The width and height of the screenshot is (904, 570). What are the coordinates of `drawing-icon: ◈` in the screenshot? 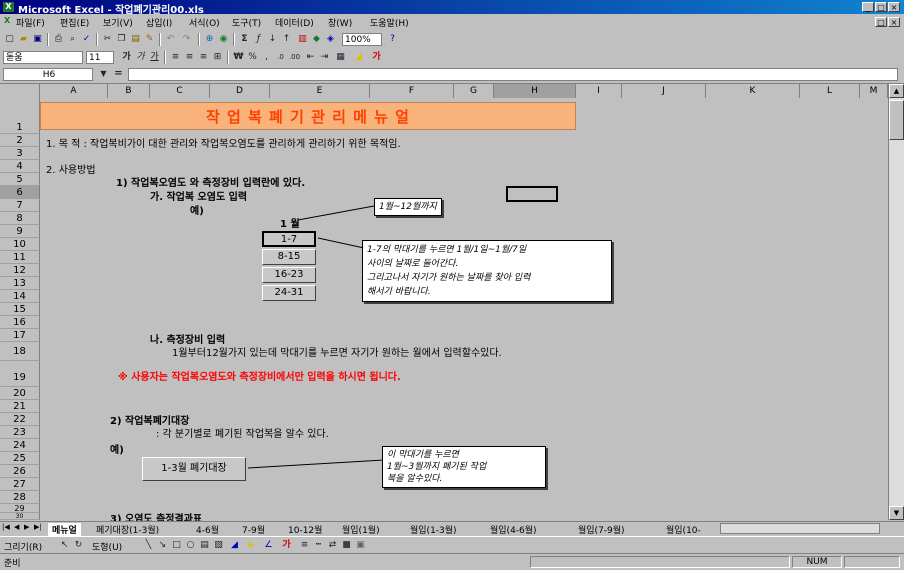 It's located at (330, 39).